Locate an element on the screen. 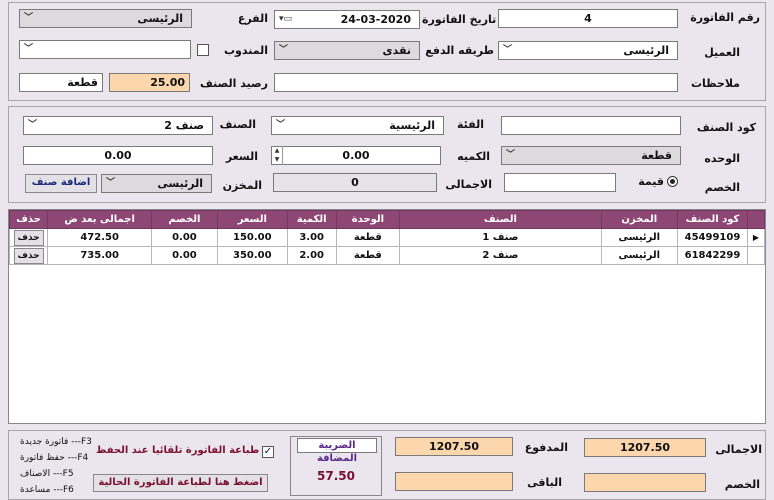  cell-price: 150.00 is located at coordinates (252, 237).